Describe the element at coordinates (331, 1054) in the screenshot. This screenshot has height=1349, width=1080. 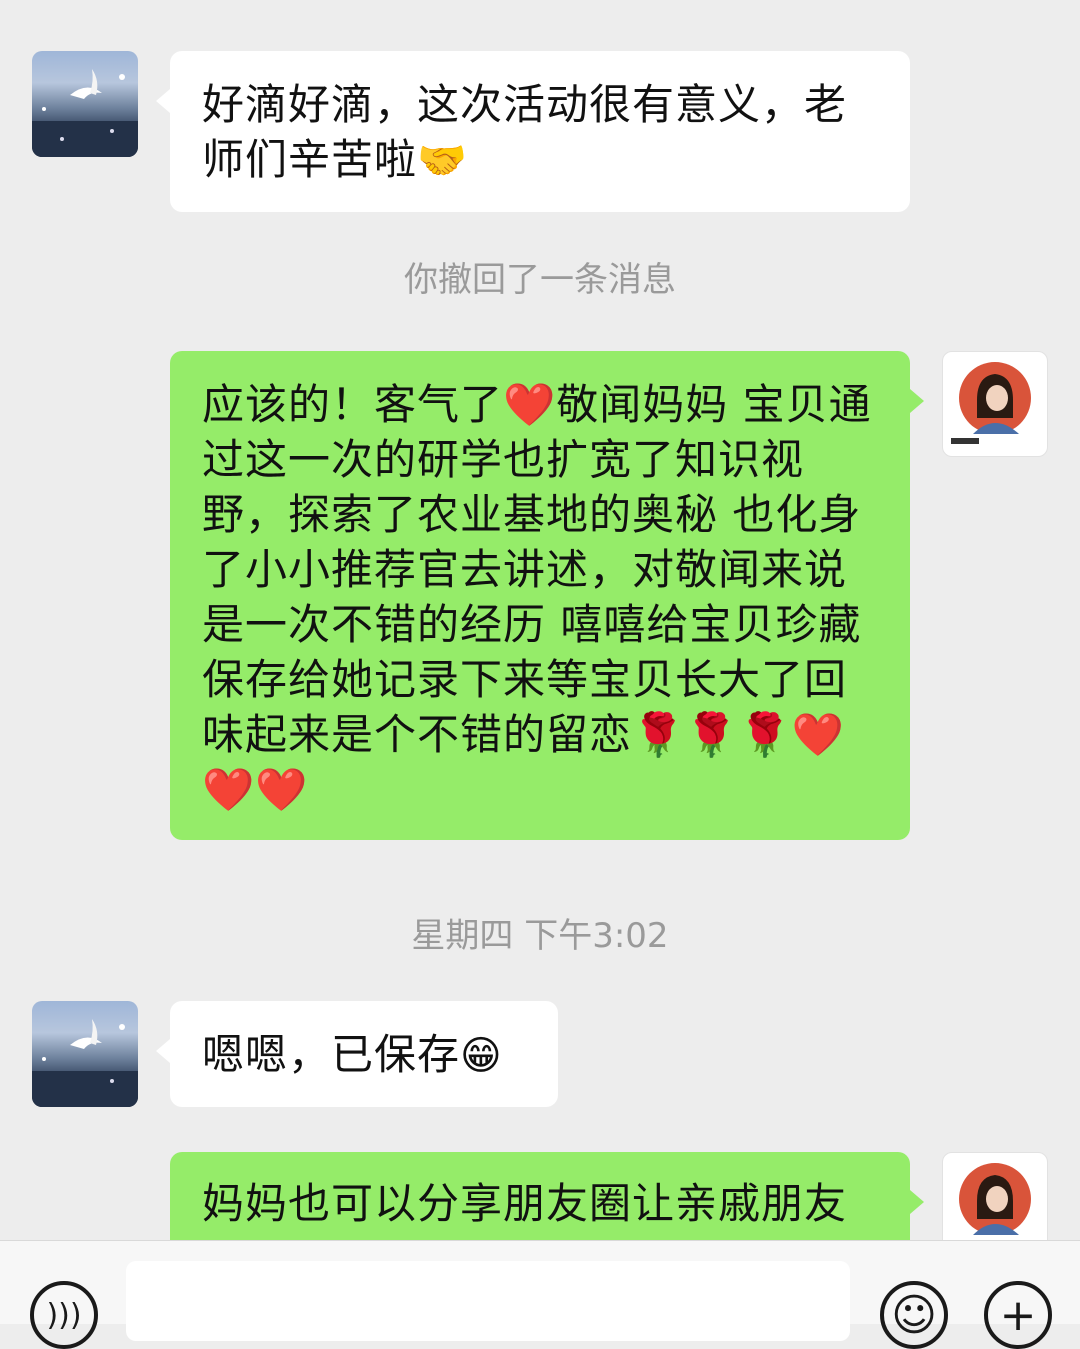
I see `message-text: 嗯嗯，已保存` at that location.